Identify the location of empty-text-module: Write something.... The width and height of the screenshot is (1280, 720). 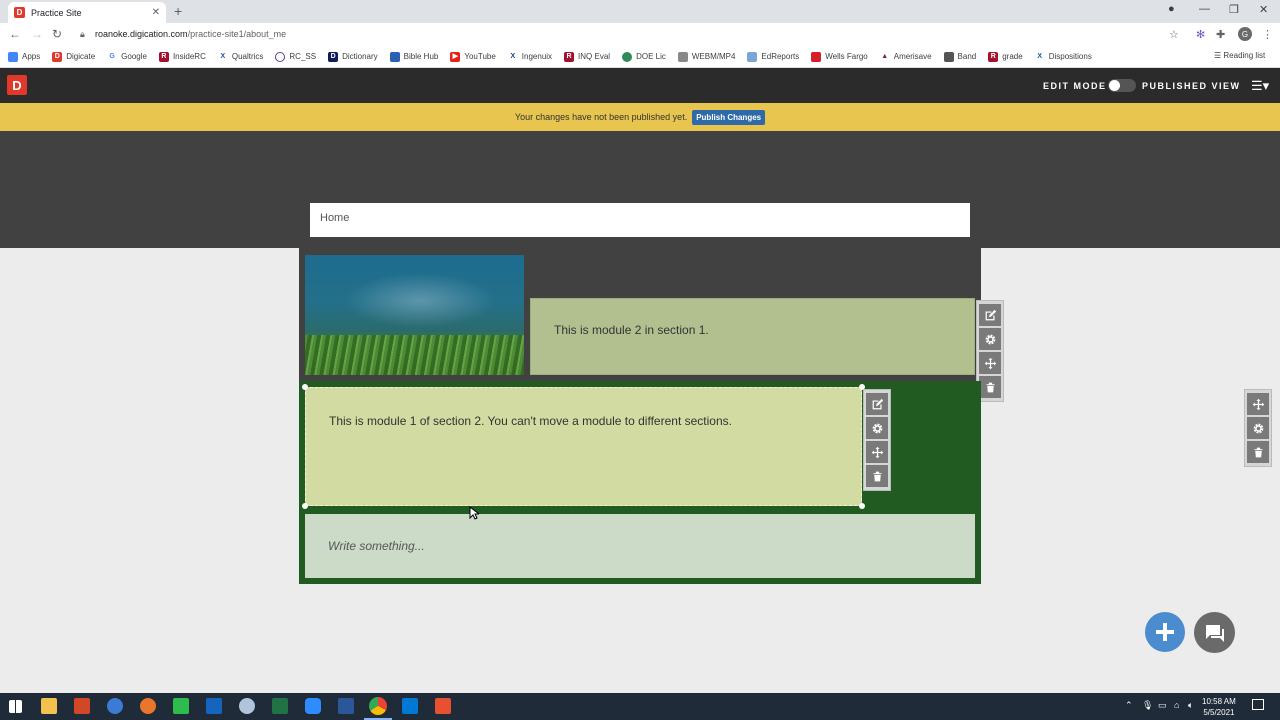
(640, 546).